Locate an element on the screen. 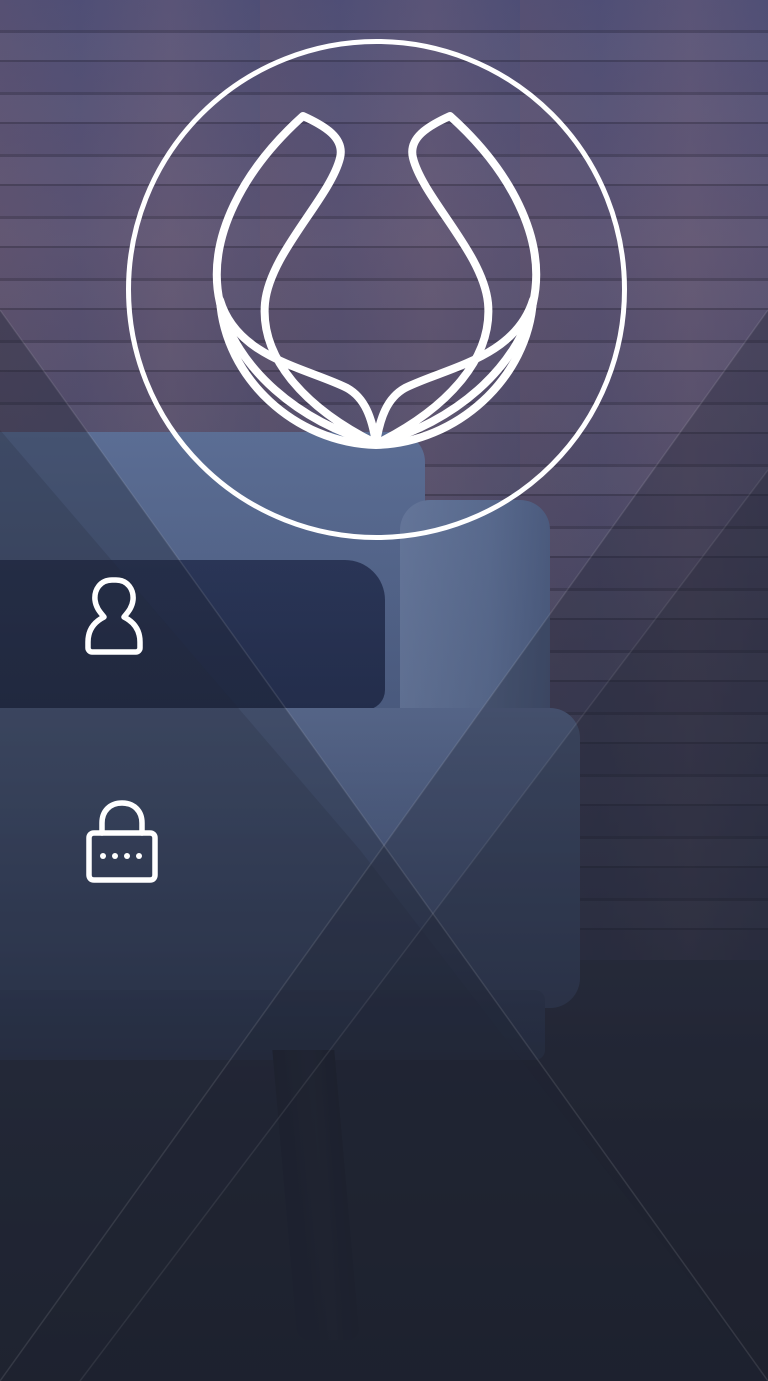 The image size is (768, 1381). username-field-row is located at coordinates (384, 615).